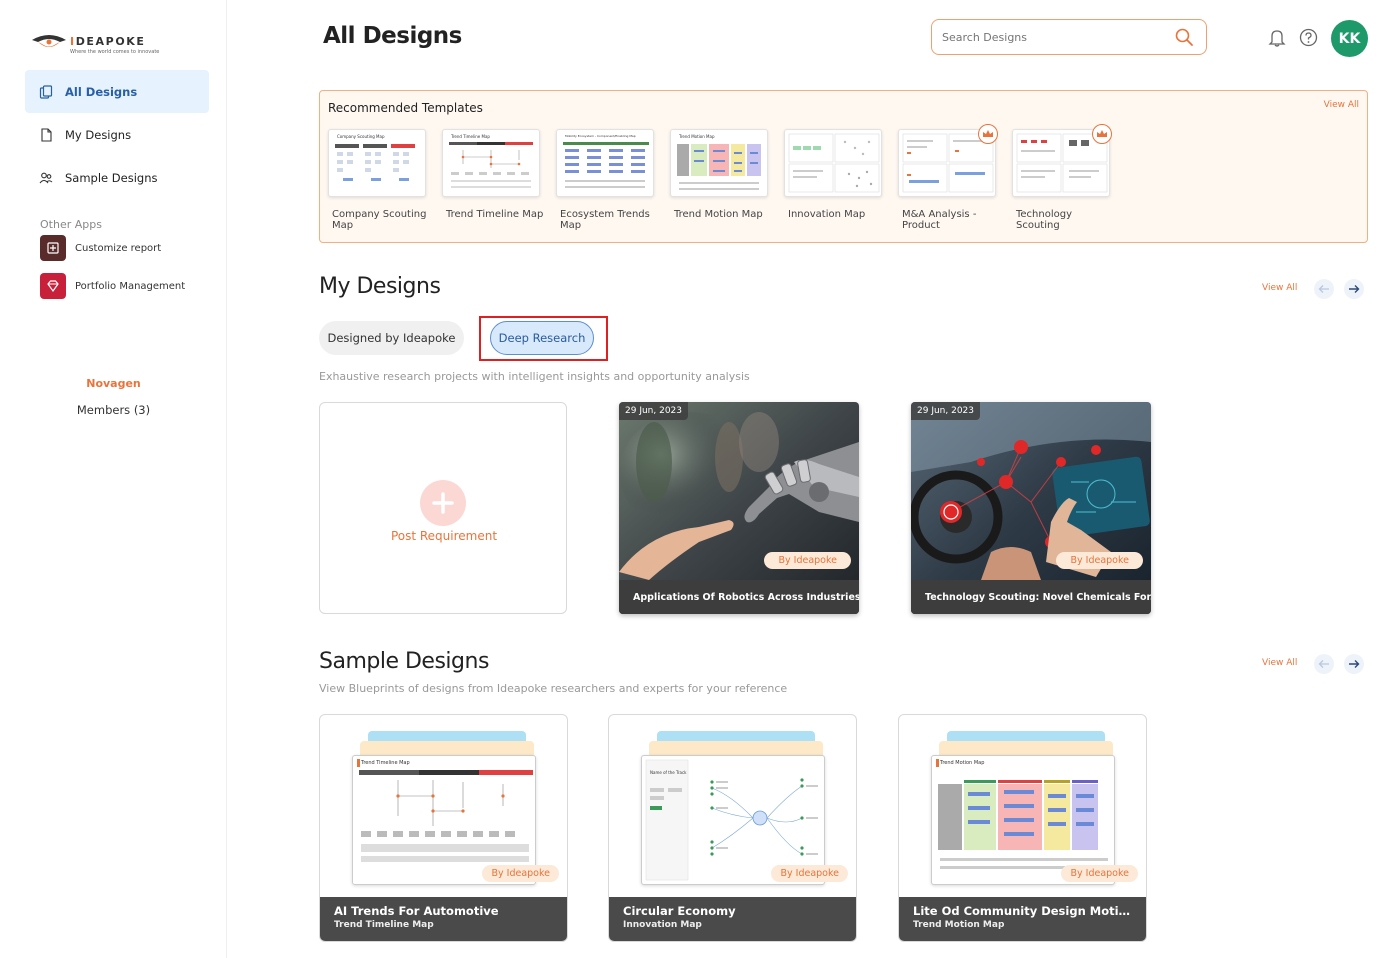 The height and width of the screenshot is (958, 1380). Describe the element at coordinates (100, 248) in the screenshot. I see `app-customize-report: Customize report` at that location.